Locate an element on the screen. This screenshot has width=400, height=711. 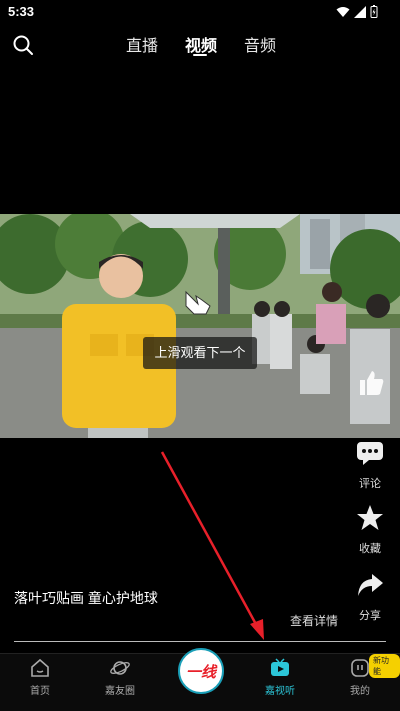
bottom-nav: 首页 嘉友圈 一线 嘉视听 我的 新功能 is located at coordinates (200, 679).